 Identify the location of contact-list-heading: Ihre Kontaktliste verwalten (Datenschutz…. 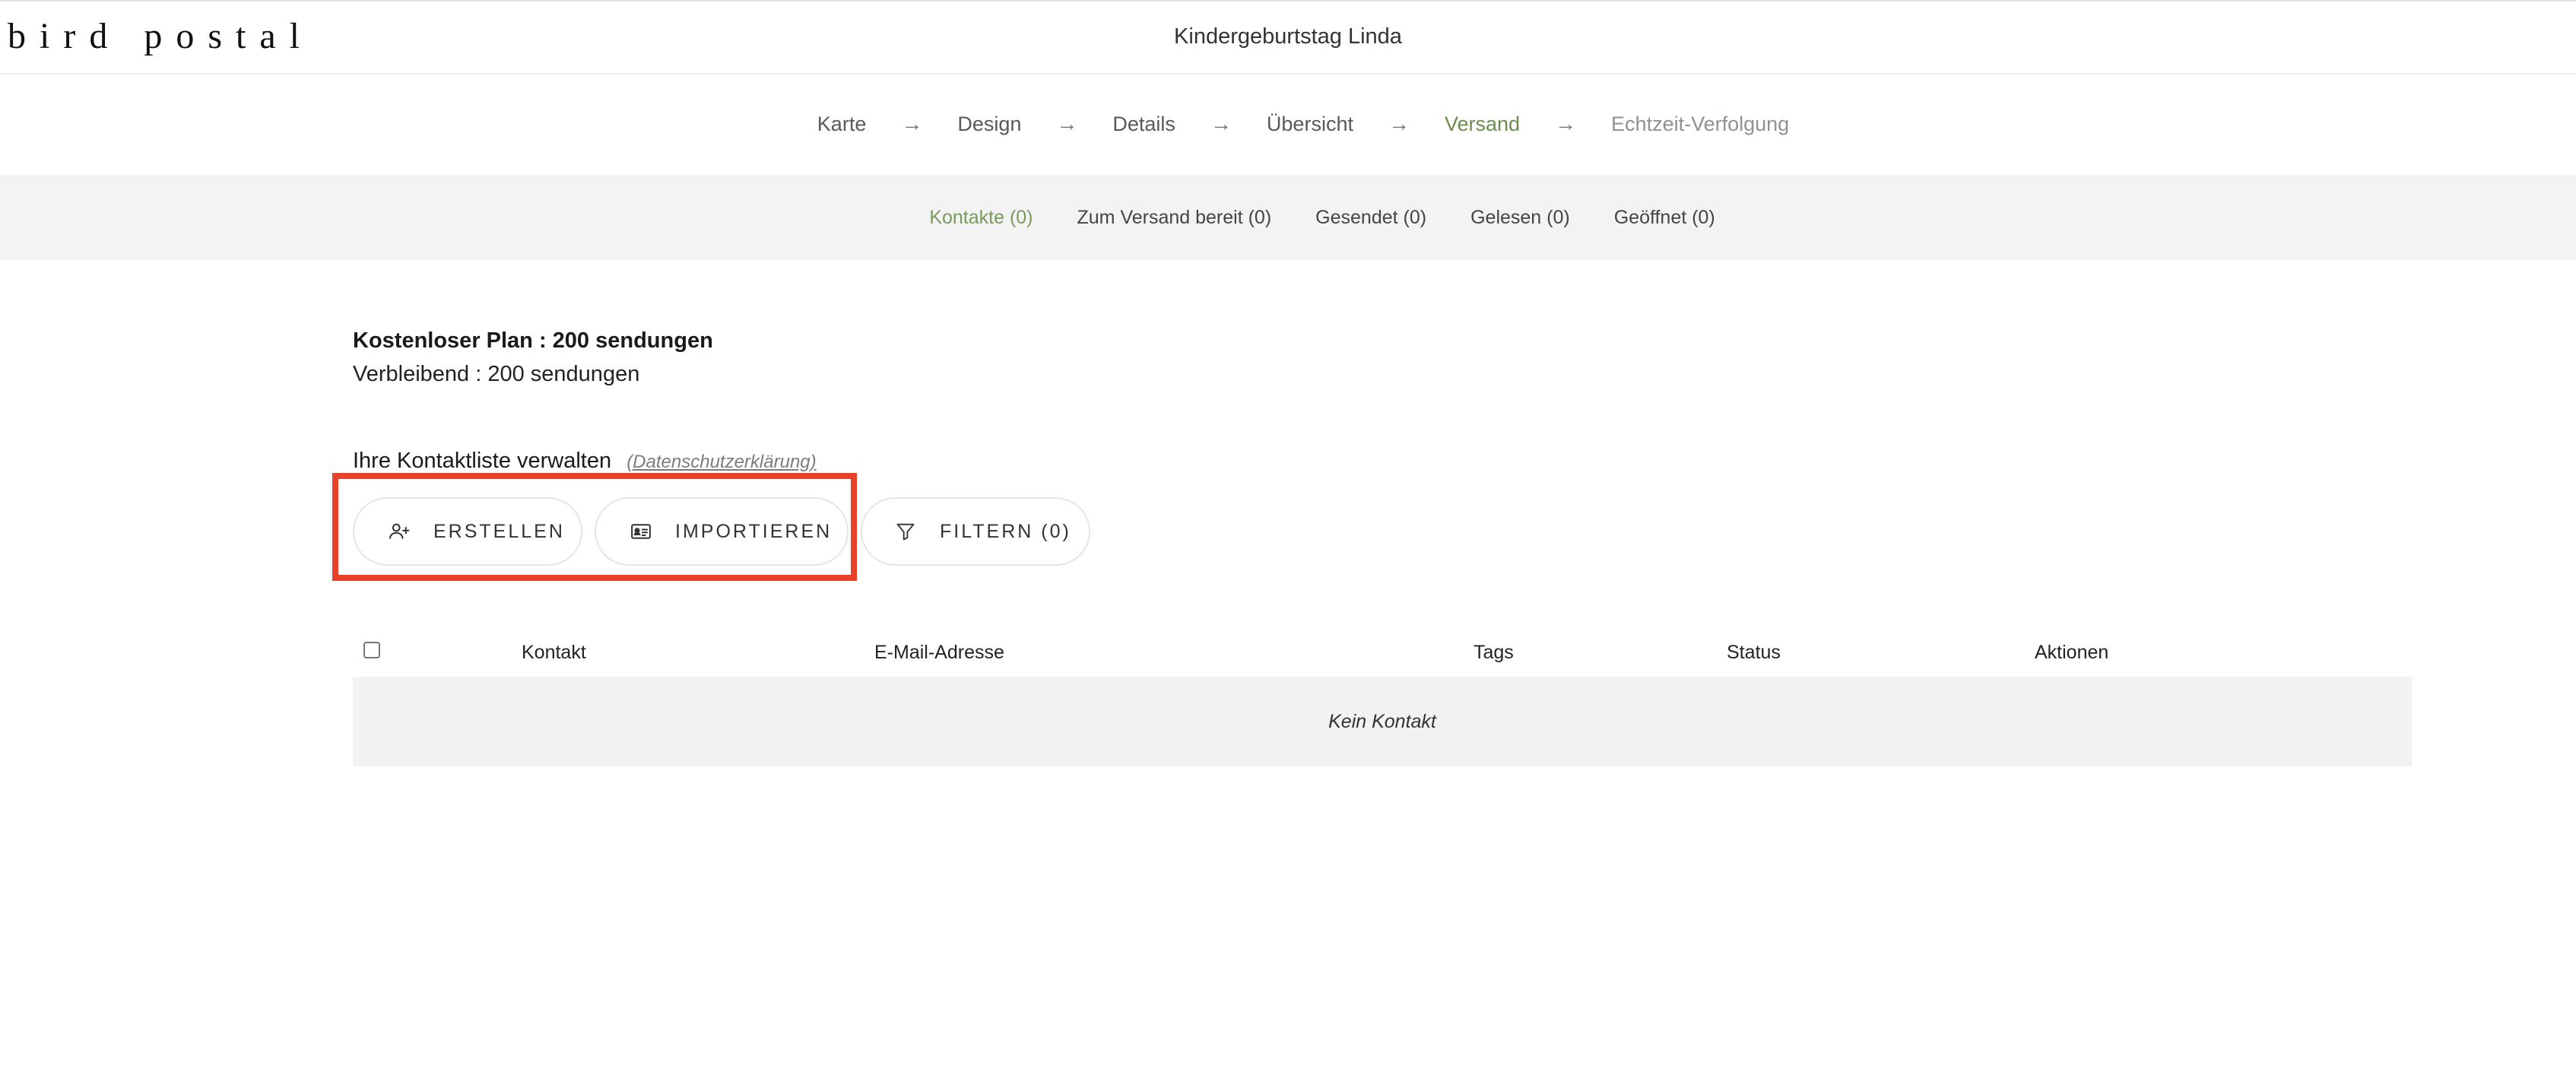
(585, 461).